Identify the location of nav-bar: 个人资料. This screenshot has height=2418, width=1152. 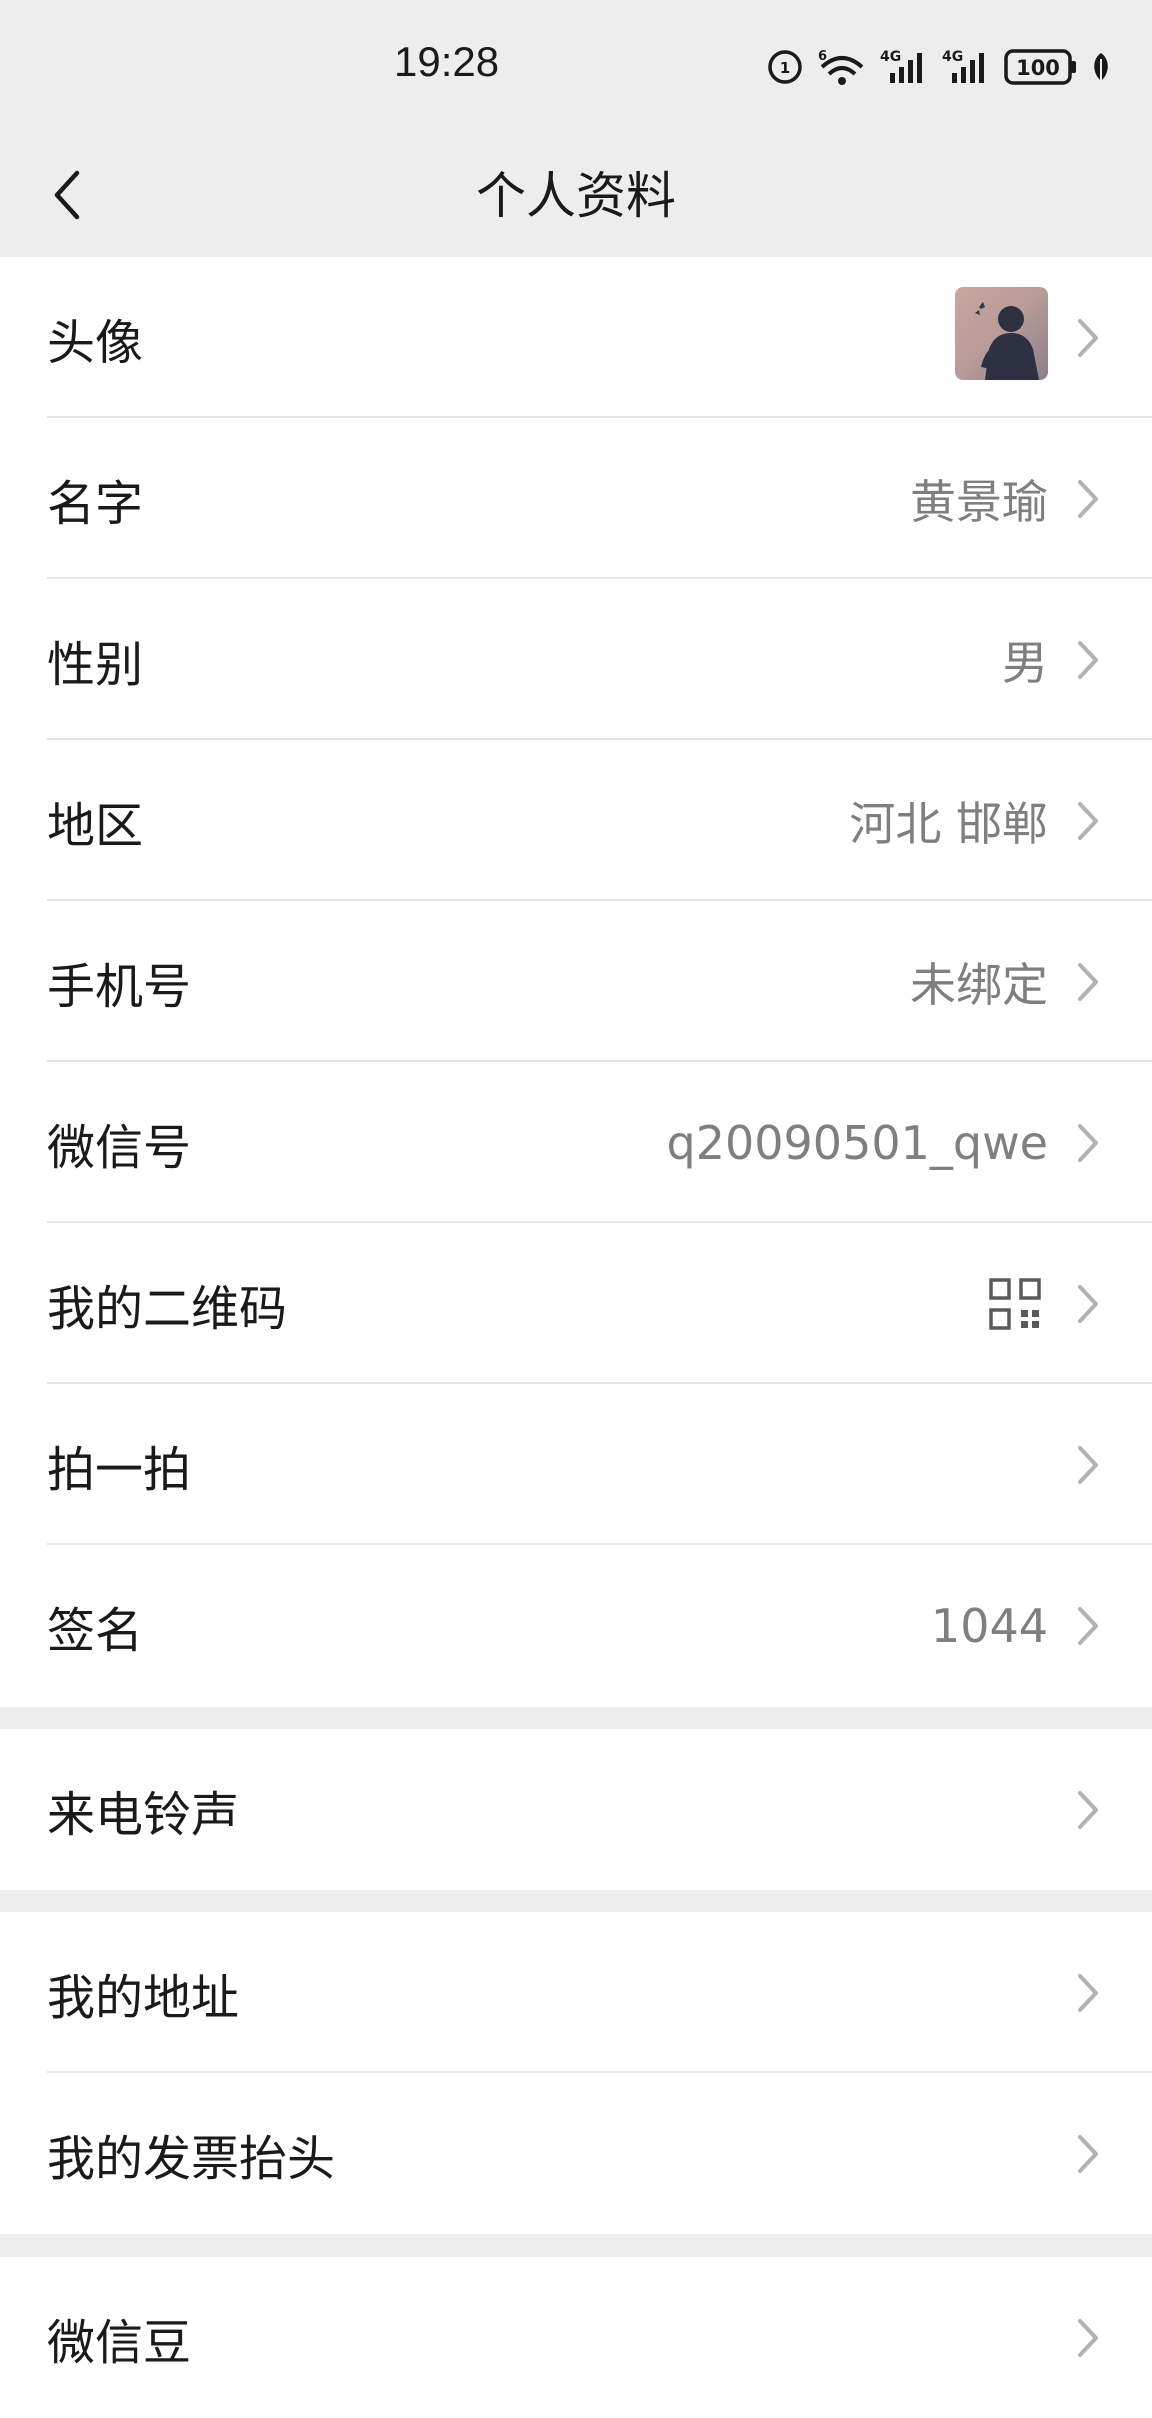
(576, 194).